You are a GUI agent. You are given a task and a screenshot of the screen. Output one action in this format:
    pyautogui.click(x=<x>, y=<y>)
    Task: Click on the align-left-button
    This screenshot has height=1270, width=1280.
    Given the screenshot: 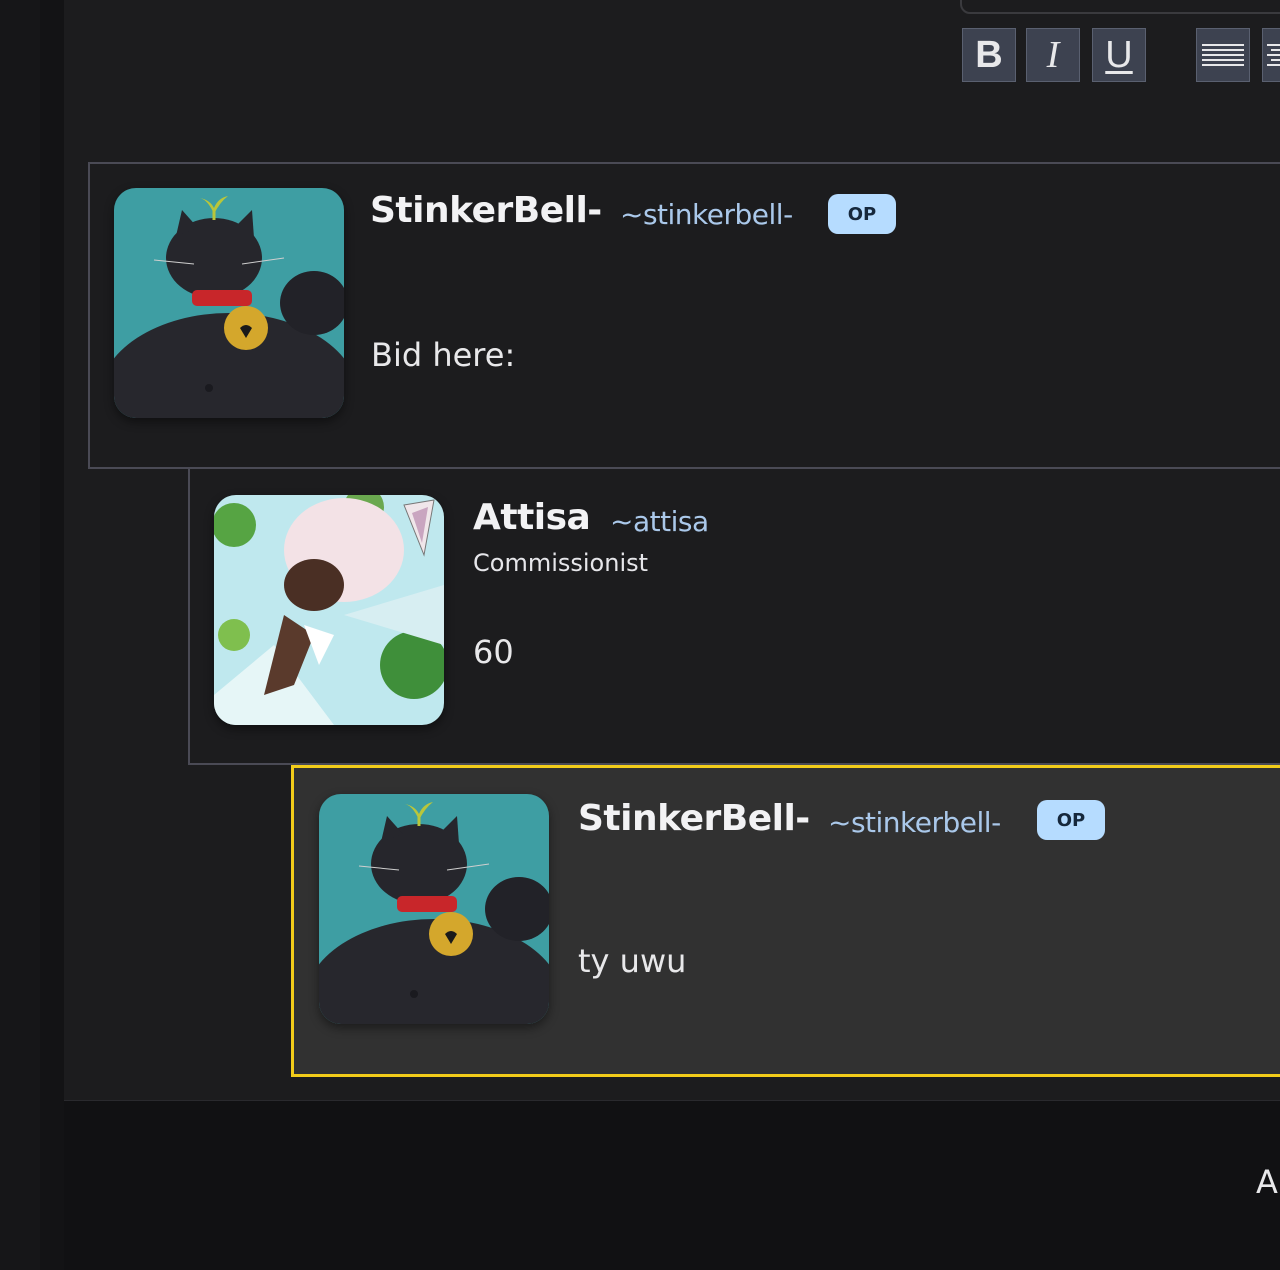 What is the action you would take?
    pyautogui.click(x=1223, y=55)
    